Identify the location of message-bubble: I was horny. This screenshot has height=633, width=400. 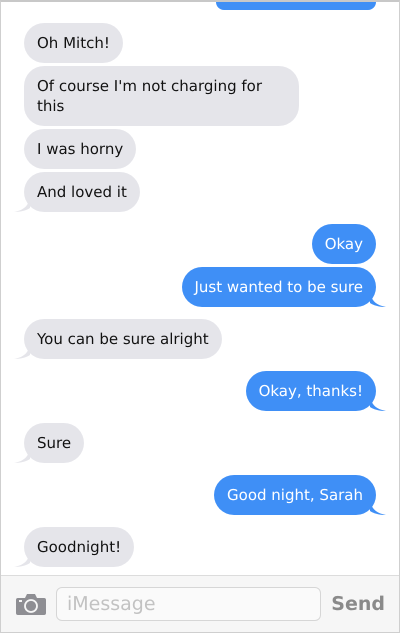
(80, 149).